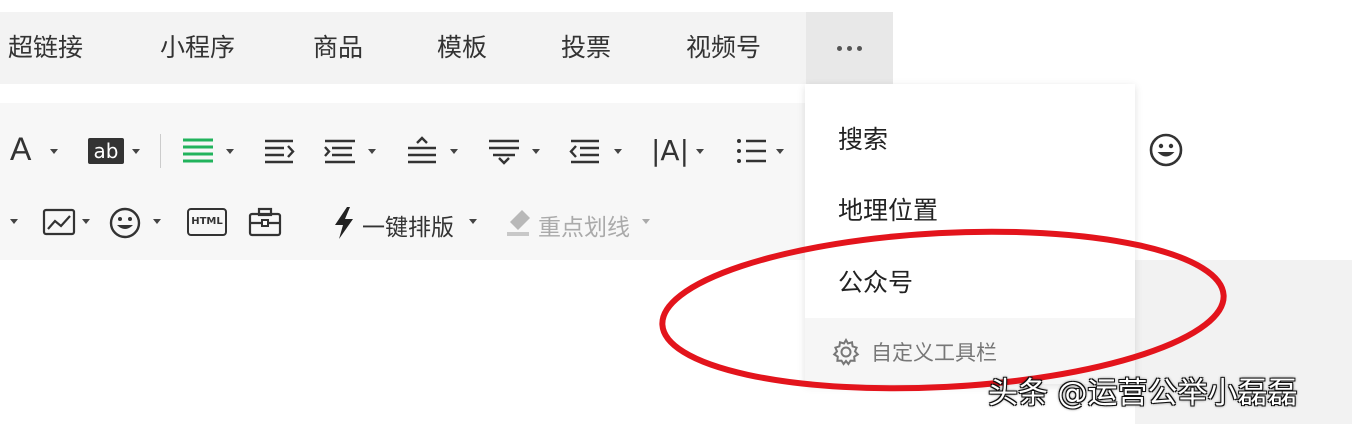 The height and width of the screenshot is (424, 1352). What do you see at coordinates (670, 150) in the screenshot?
I see `text-align-icon: |A|` at bounding box center [670, 150].